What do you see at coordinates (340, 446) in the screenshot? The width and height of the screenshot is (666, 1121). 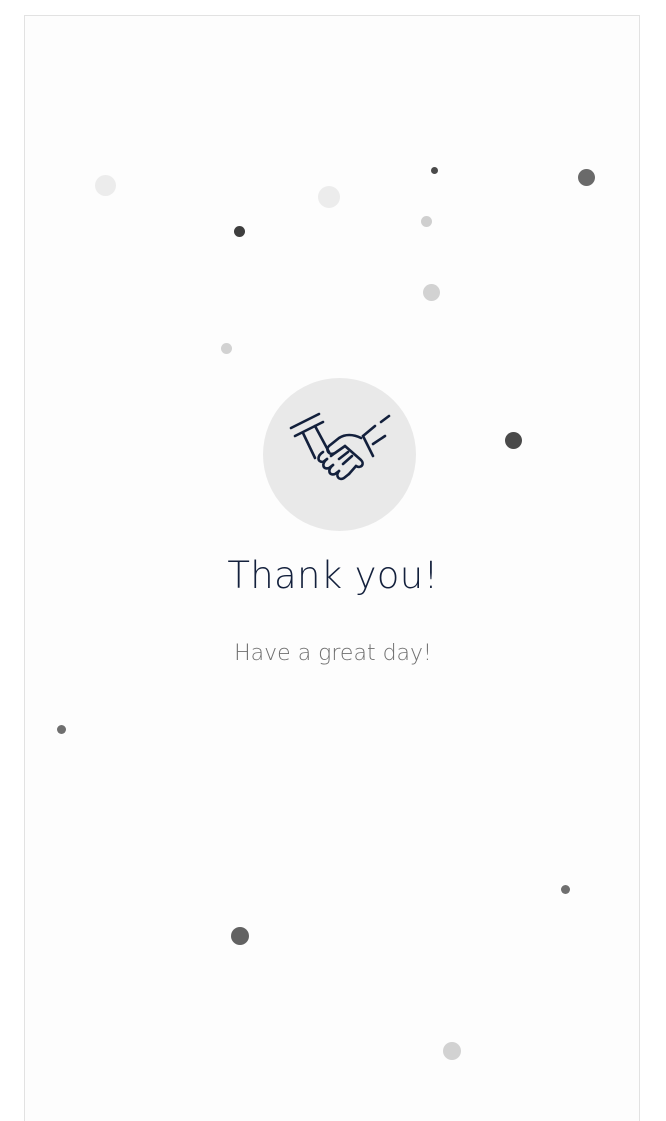 I see `handshake-icon` at bounding box center [340, 446].